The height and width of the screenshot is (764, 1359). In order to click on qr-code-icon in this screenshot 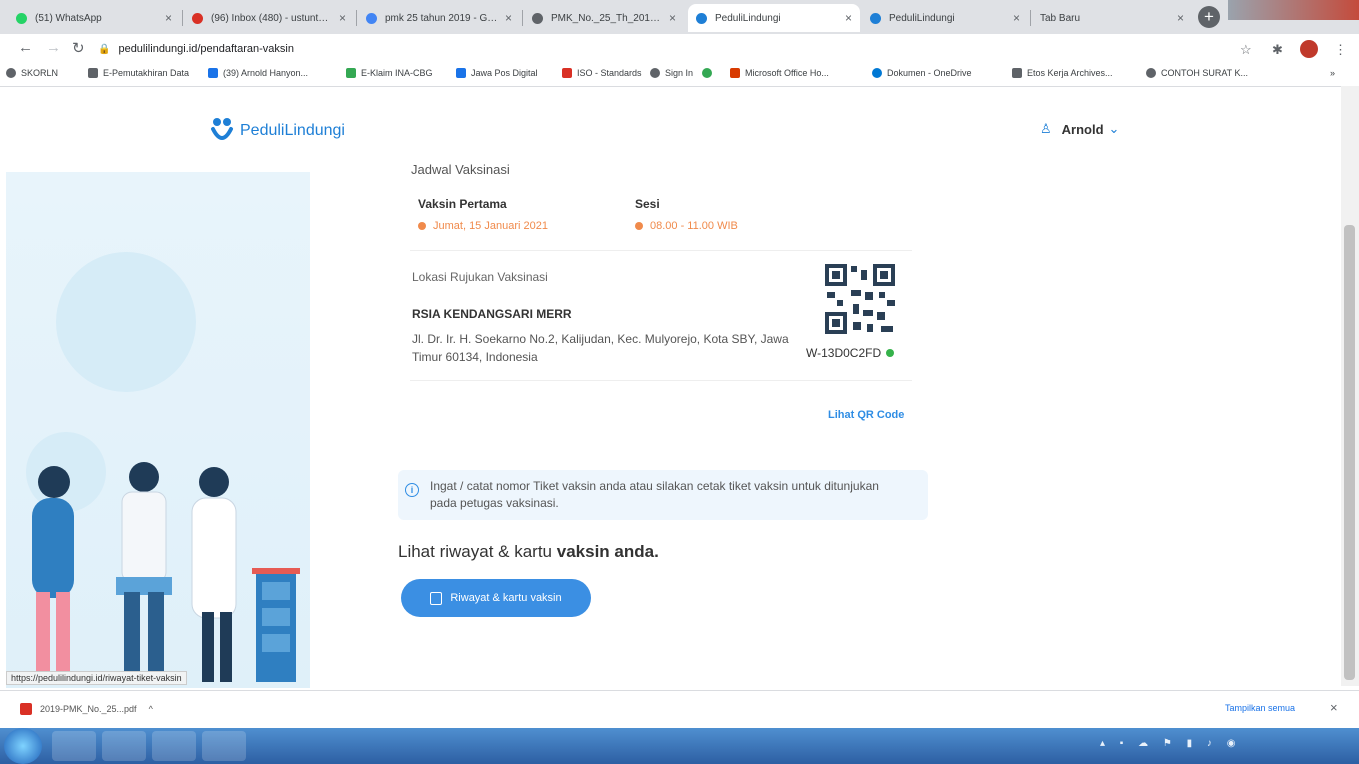, I will do `click(860, 299)`.